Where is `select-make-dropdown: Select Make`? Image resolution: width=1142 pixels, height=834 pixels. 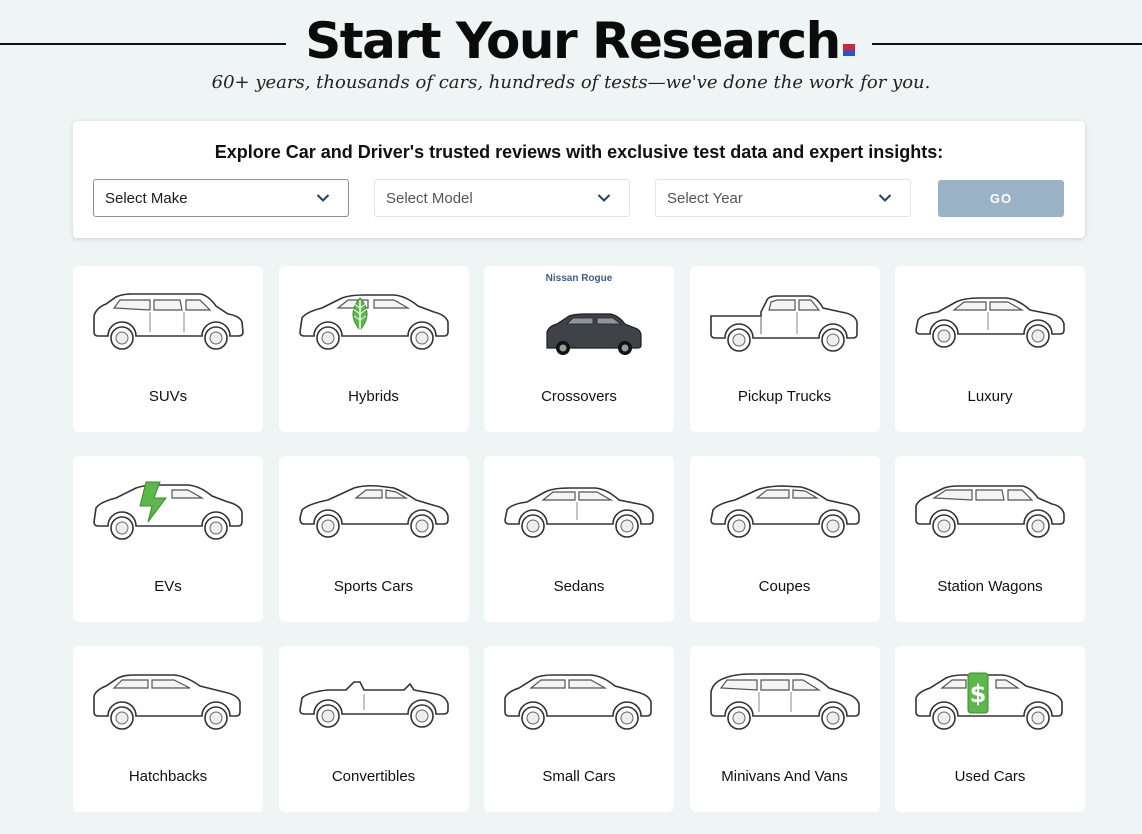 select-make-dropdown: Select Make is located at coordinates (221, 198).